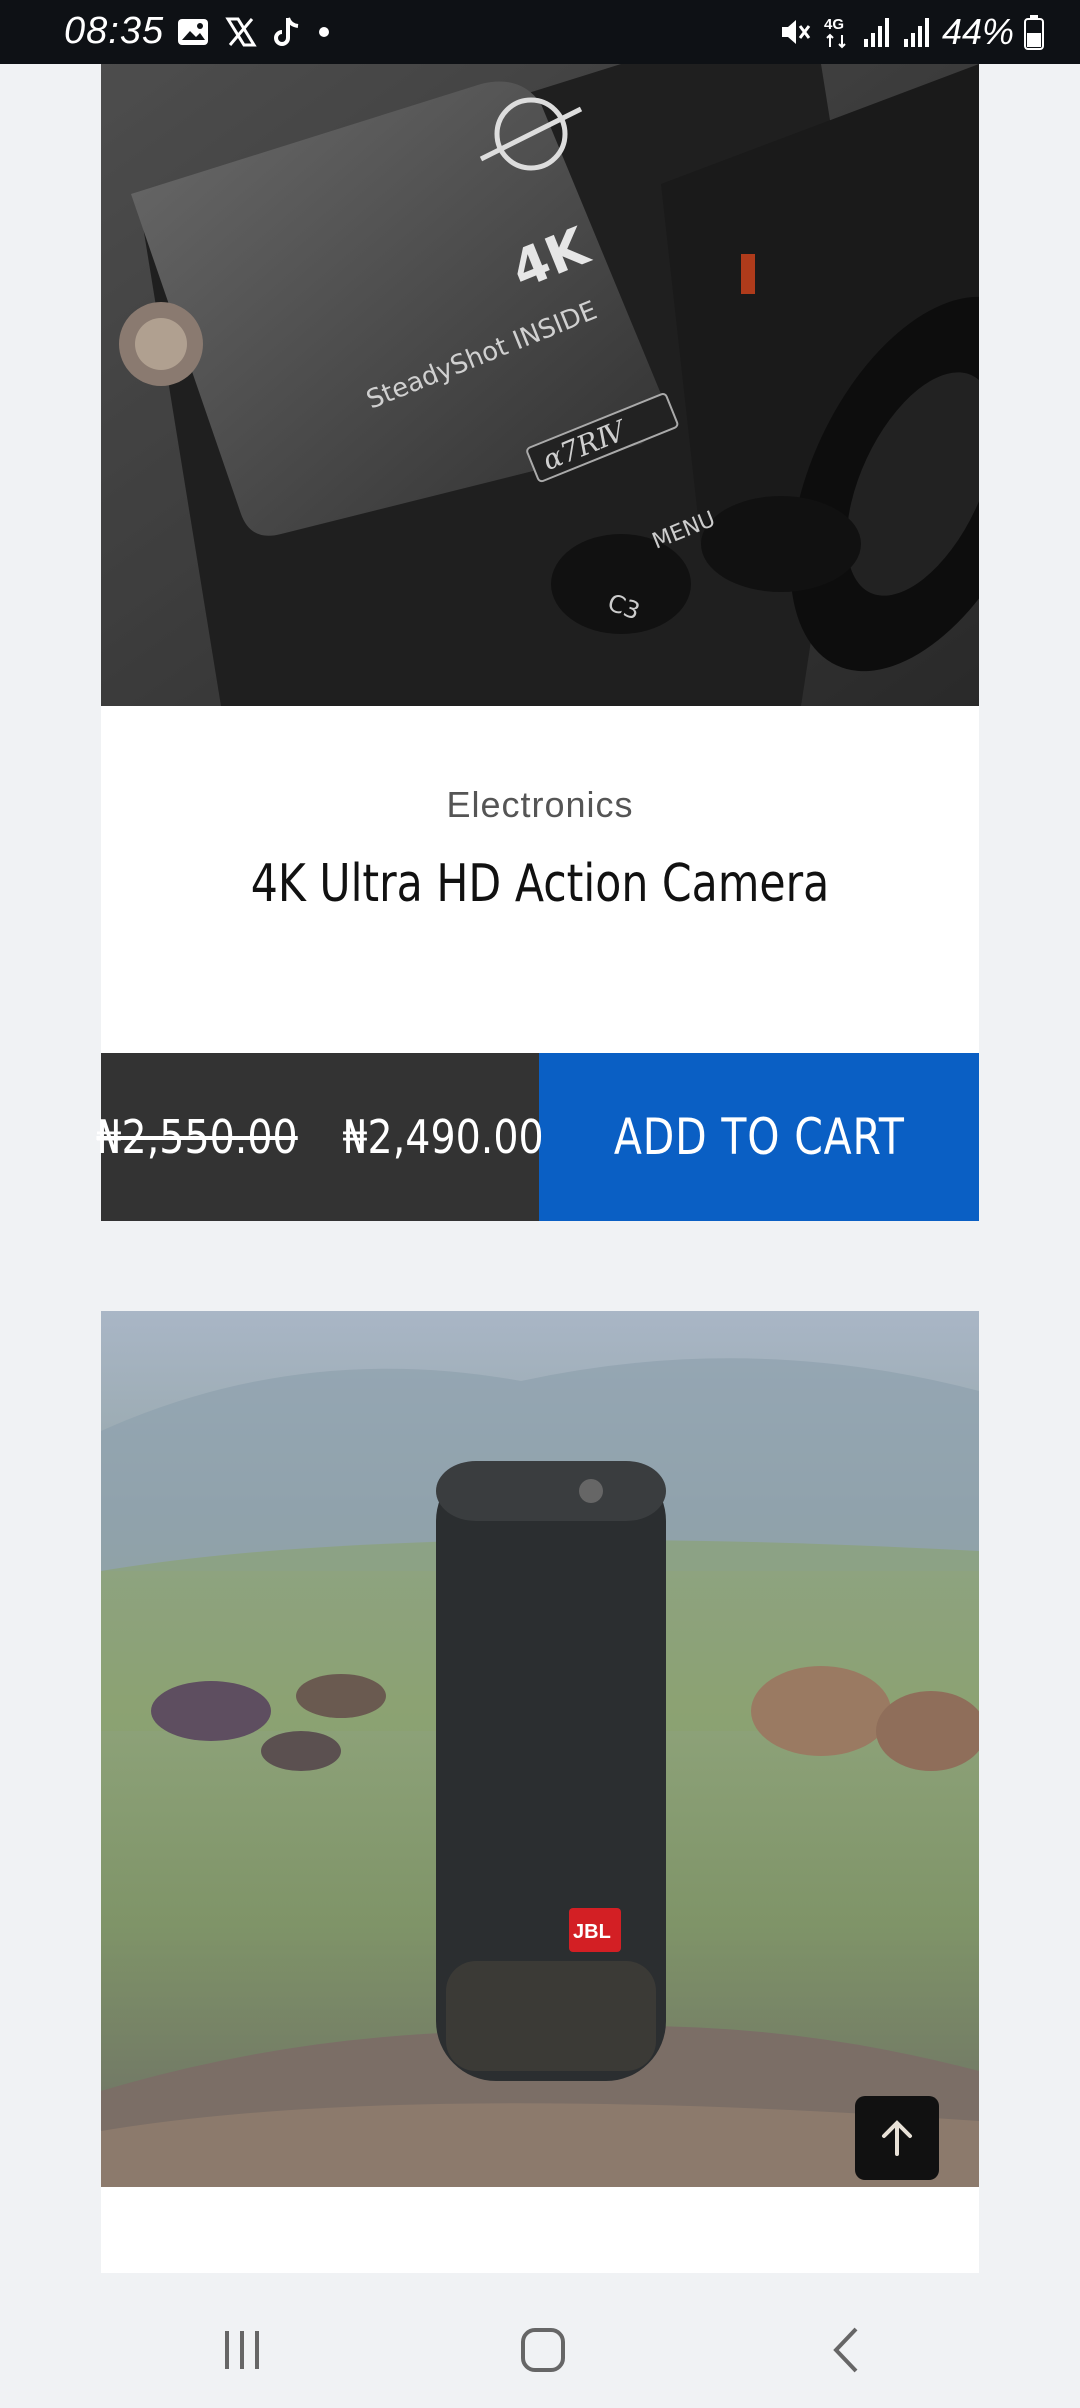 This screenshot has height=2408, width=1080. Describe the element at coordinates (241, 32) in the screenshot. I see `x-icon` at that location.